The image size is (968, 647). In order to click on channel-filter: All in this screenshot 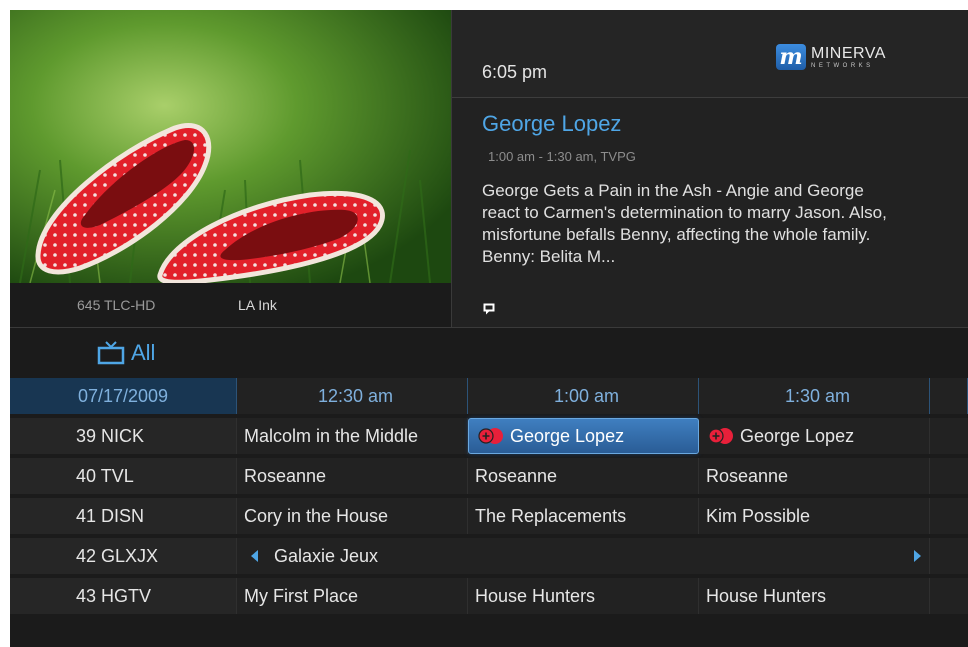, I will do `click(126, 353)`.